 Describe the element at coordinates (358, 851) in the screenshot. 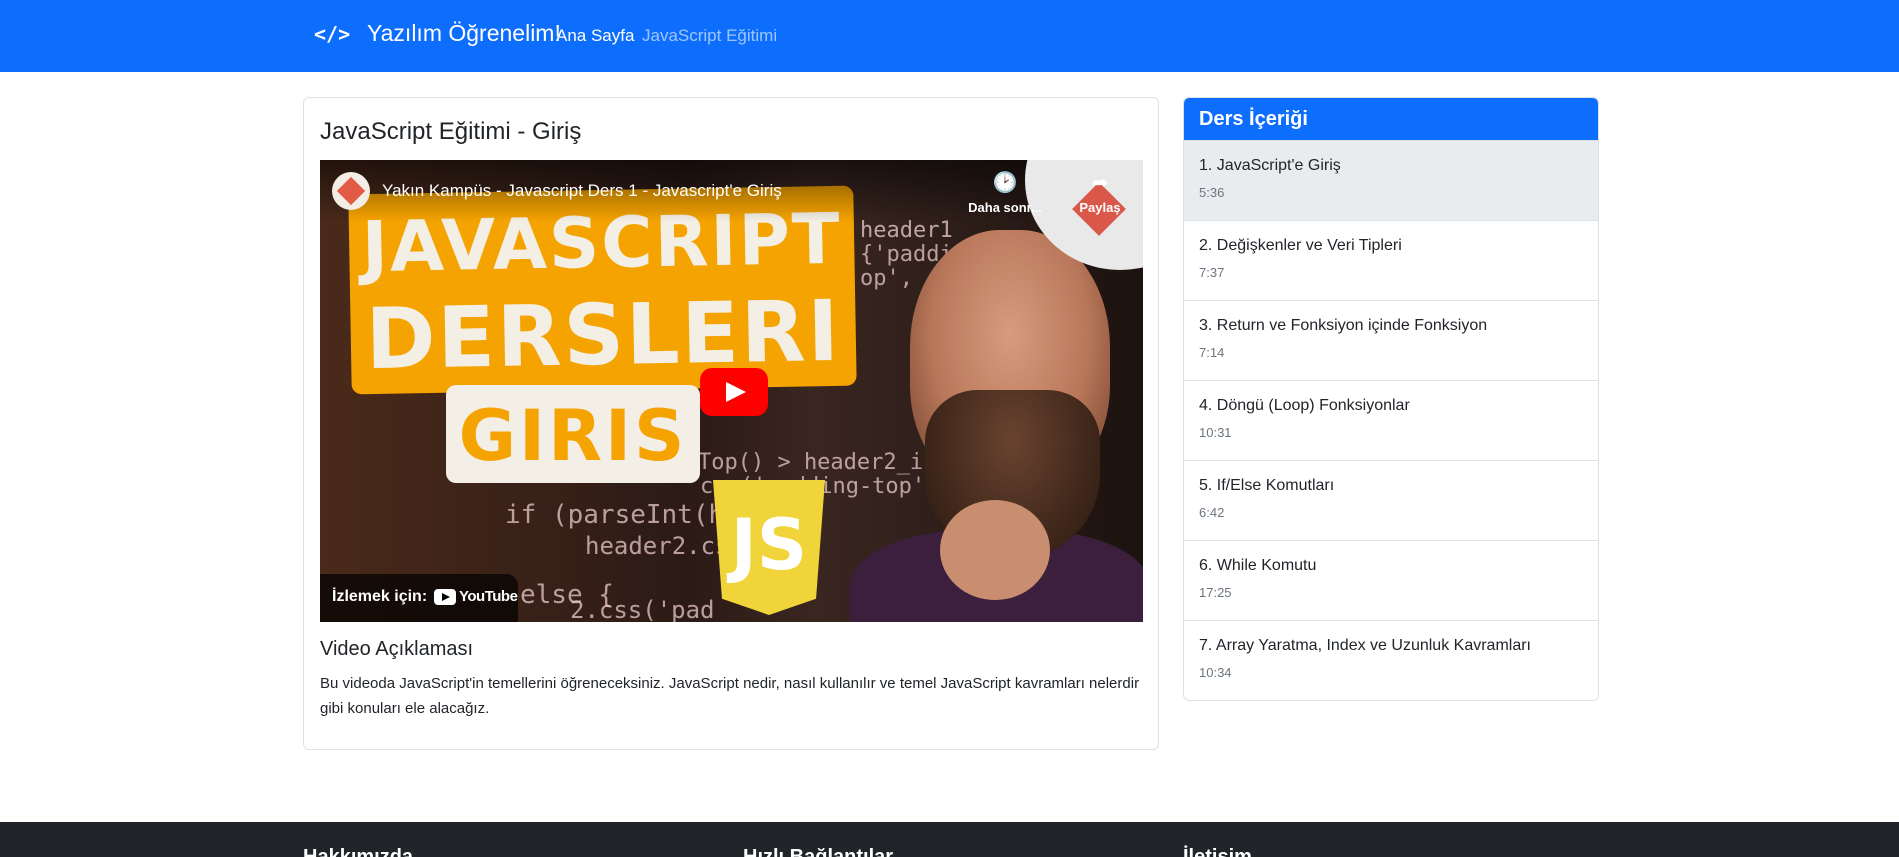

I see `footer-heading-about: Hakkımızda` at that location.